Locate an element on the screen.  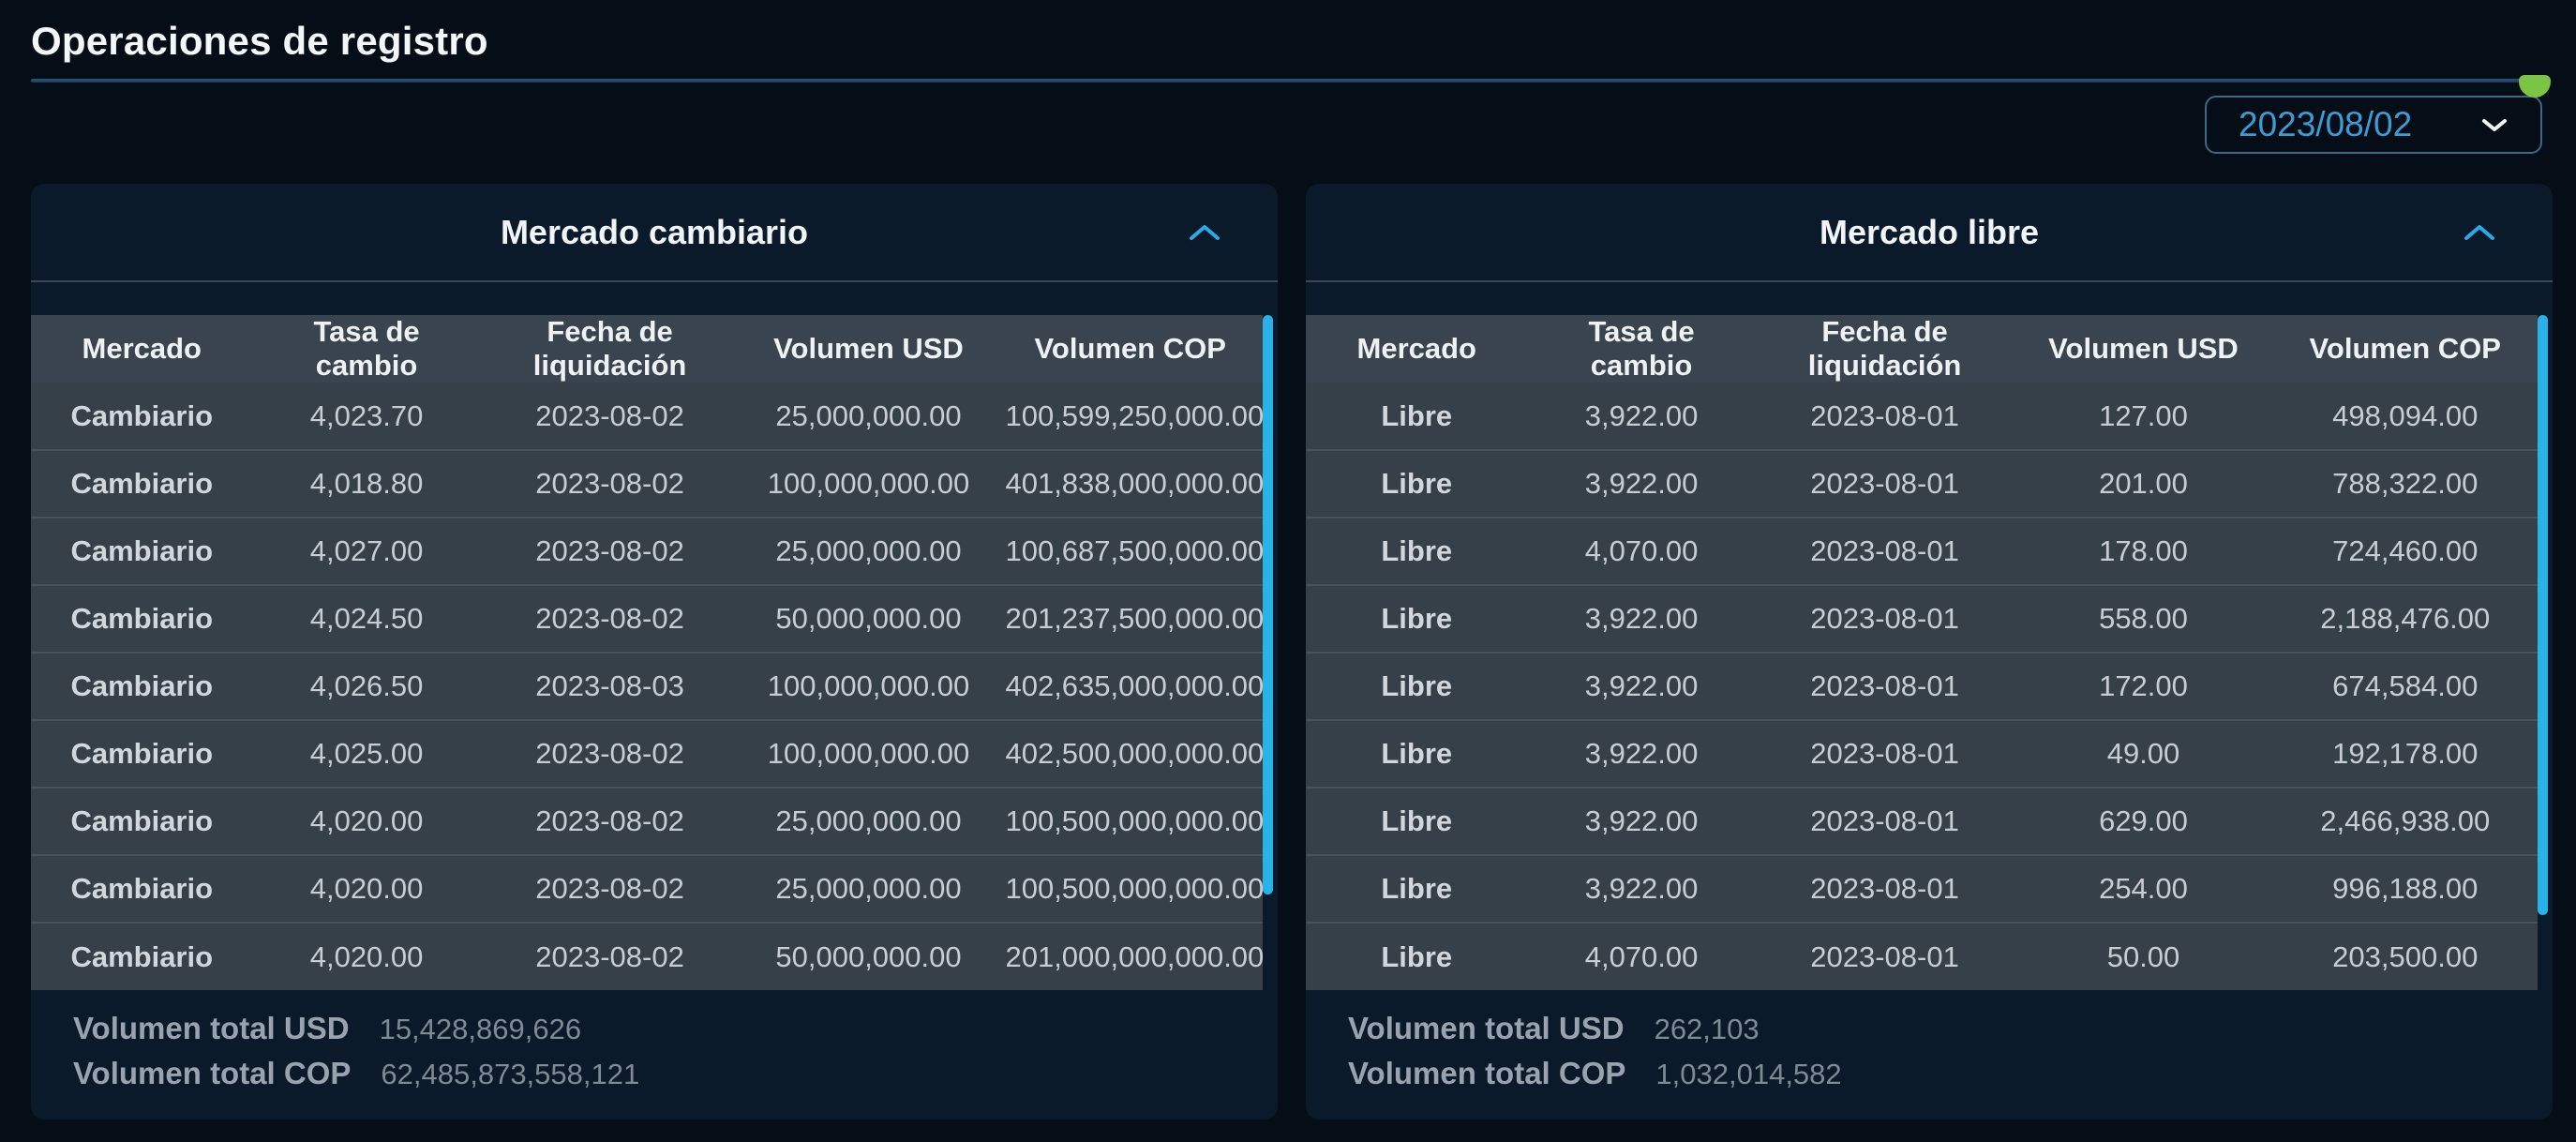
cell-fecha: 2023-08-03 is located at coordinates (610, 686).